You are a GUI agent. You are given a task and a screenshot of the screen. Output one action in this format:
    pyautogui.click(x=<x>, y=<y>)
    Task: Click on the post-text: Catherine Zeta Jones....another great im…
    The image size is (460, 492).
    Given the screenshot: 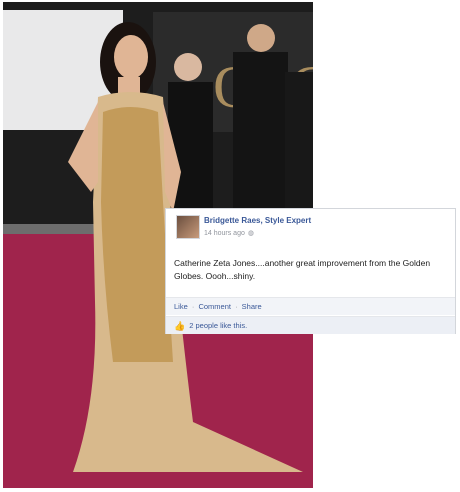 What is the action you would take?
    pyautogui.click(x=302, y=269)
    